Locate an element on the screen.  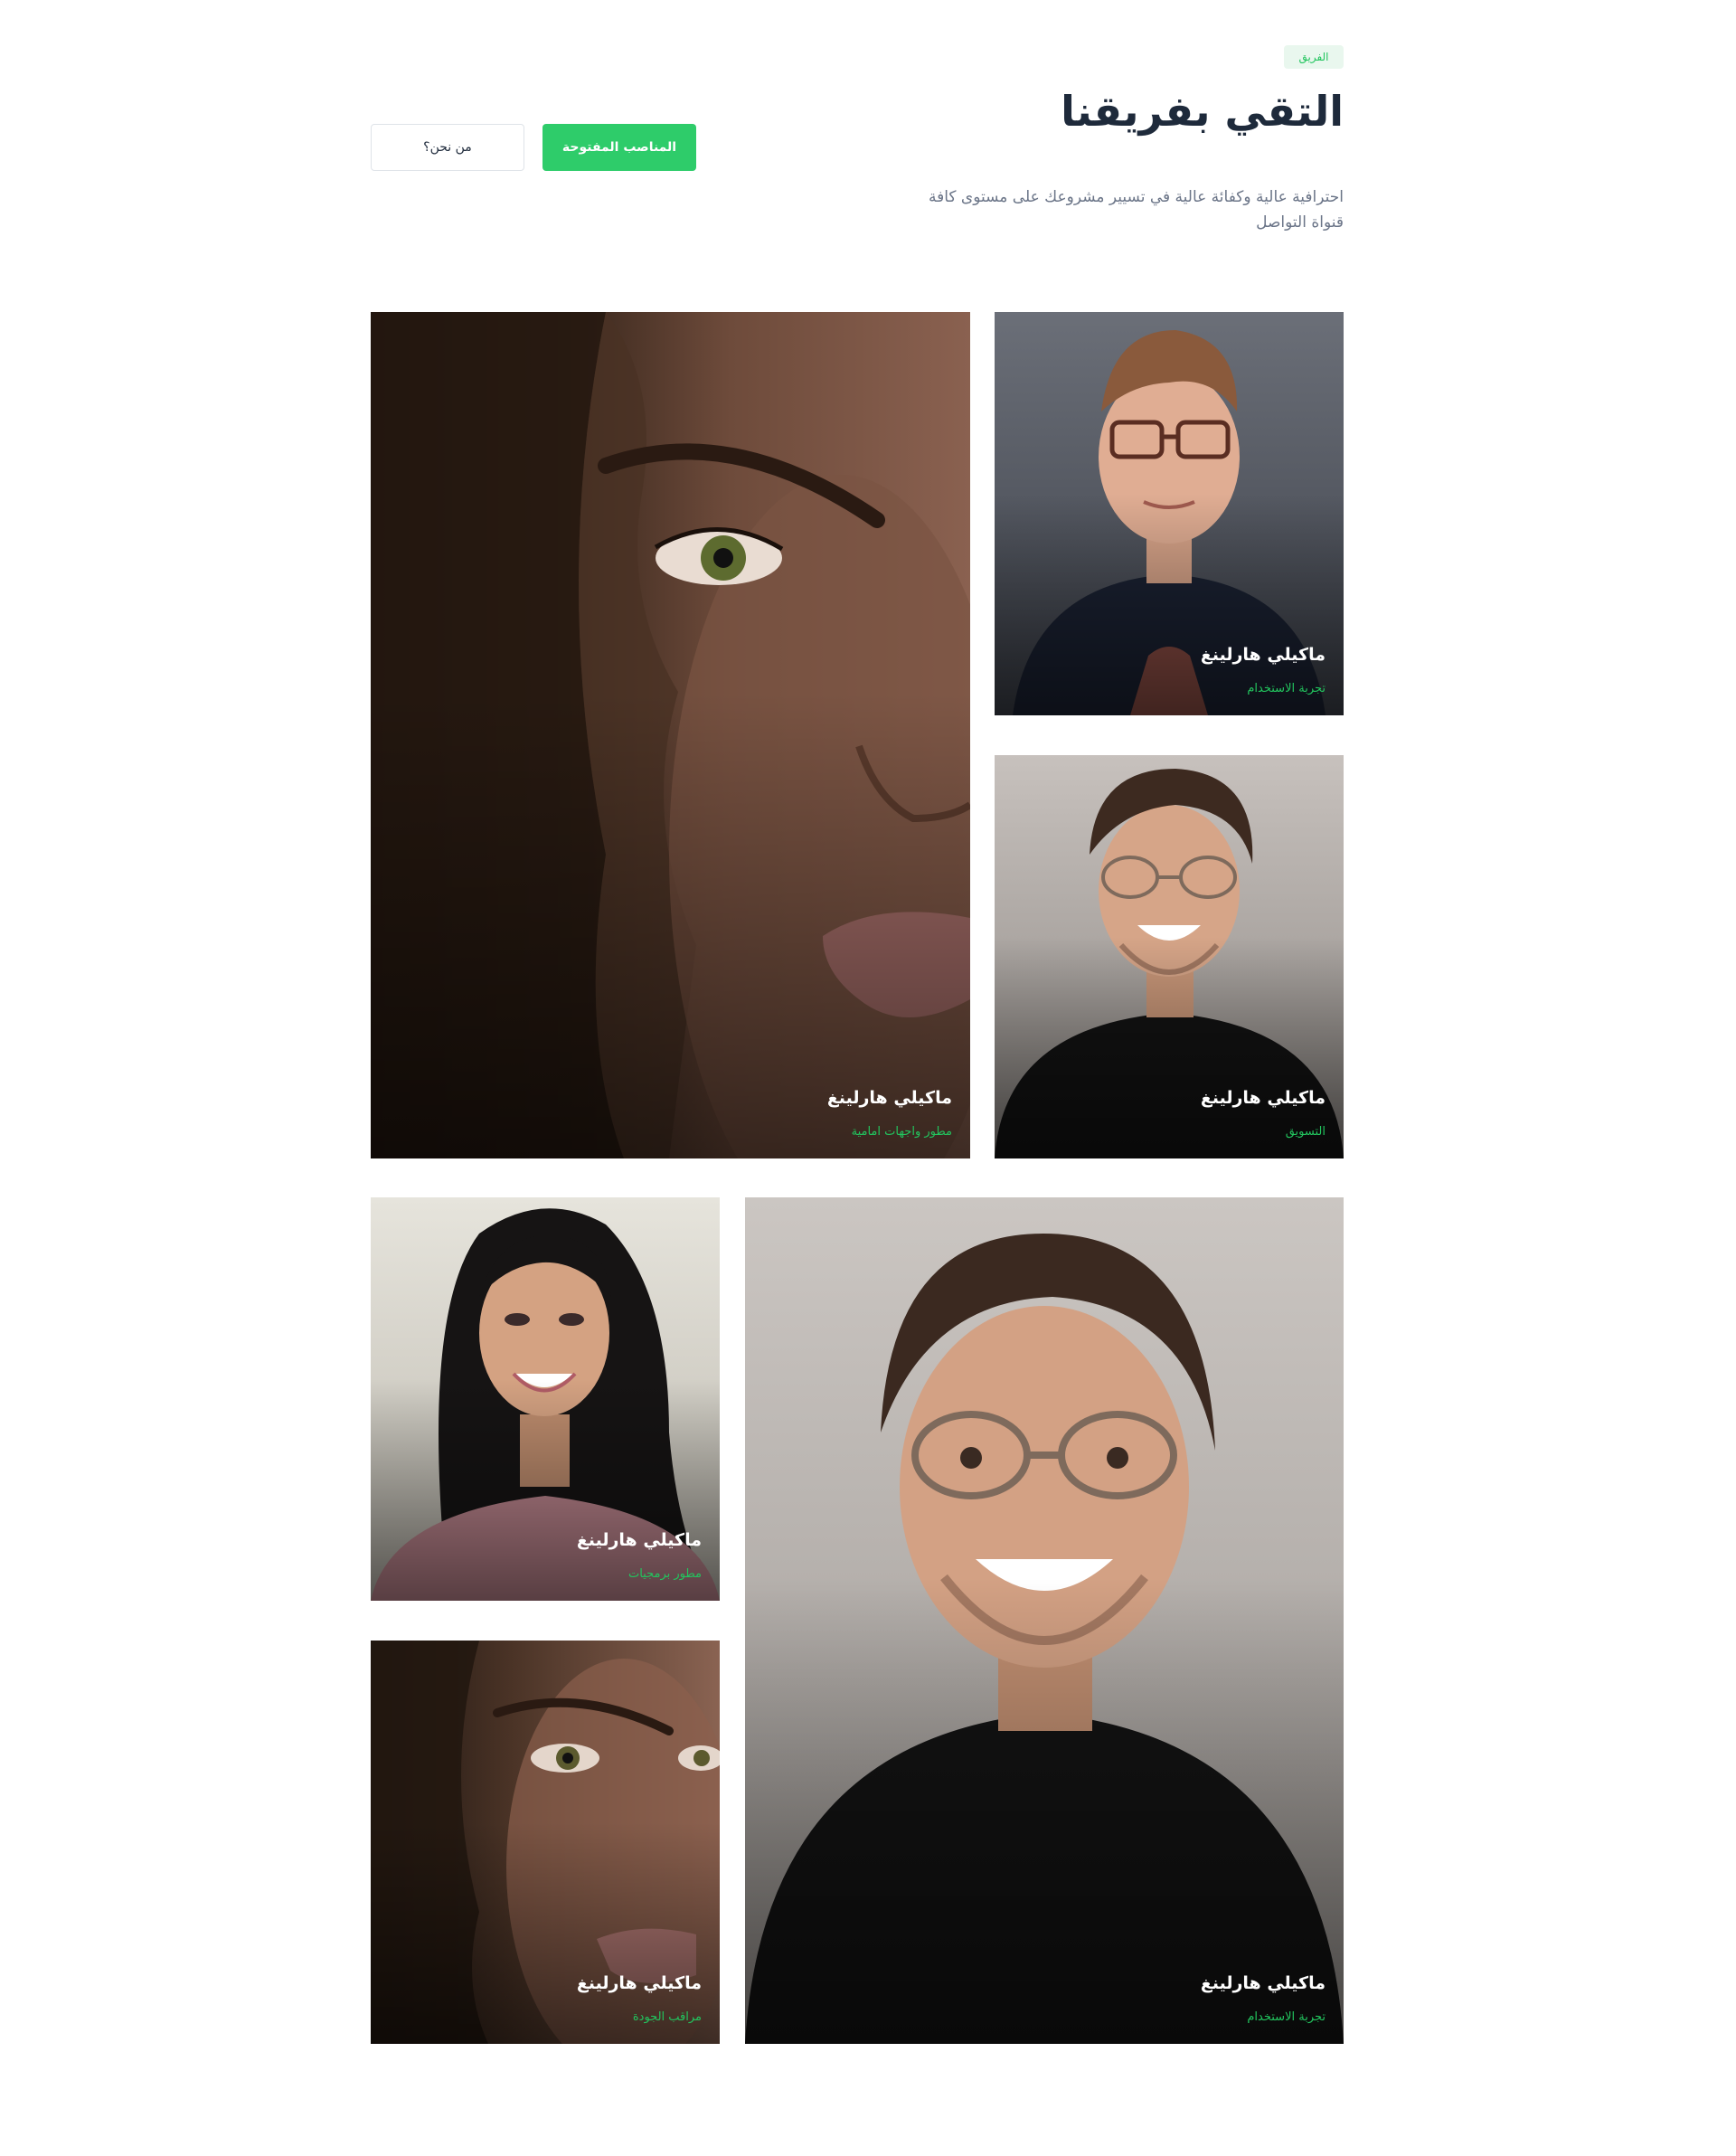
team-member-role: مراقب الجودة is located at coordinates (667, 2017).